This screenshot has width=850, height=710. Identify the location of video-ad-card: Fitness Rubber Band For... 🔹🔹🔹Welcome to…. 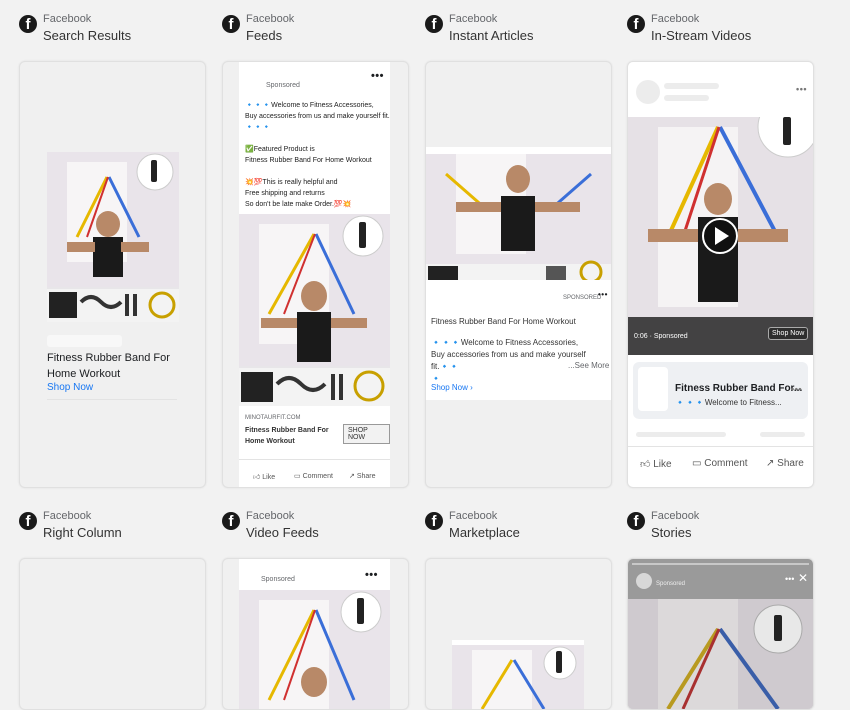
(720, 390).